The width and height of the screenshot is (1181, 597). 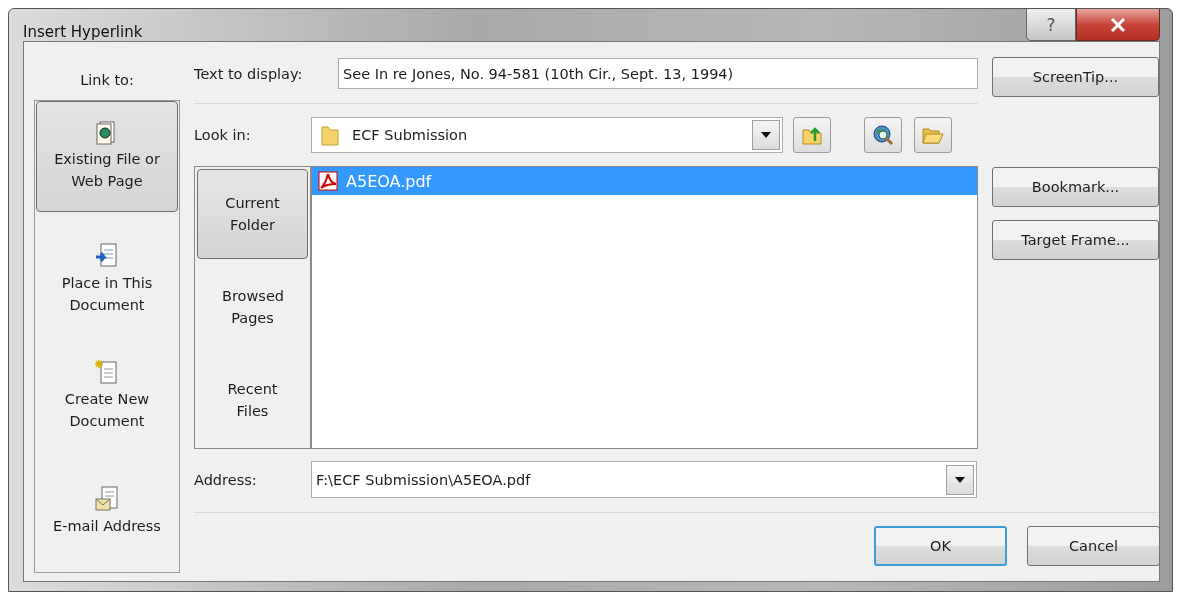 I want to click on pdf-file-icon, so click(x=328, y=181).